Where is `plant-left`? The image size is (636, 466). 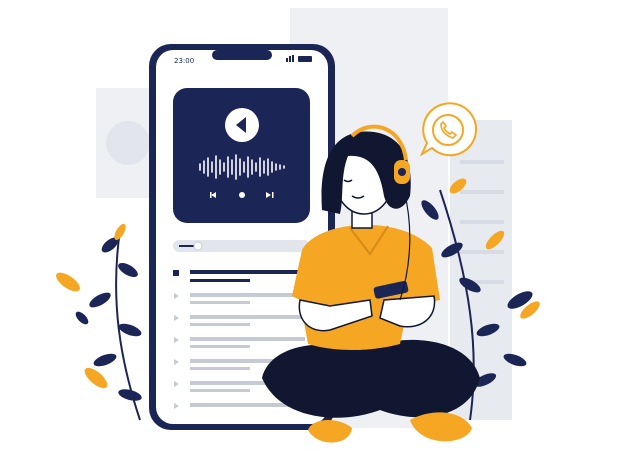 plant-left is located at coordinates (99, 322).